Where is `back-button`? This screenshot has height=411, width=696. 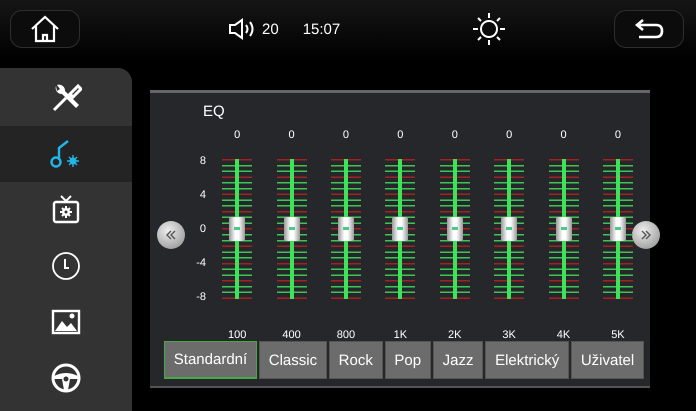 back-button is located at coordinates (649, 29).